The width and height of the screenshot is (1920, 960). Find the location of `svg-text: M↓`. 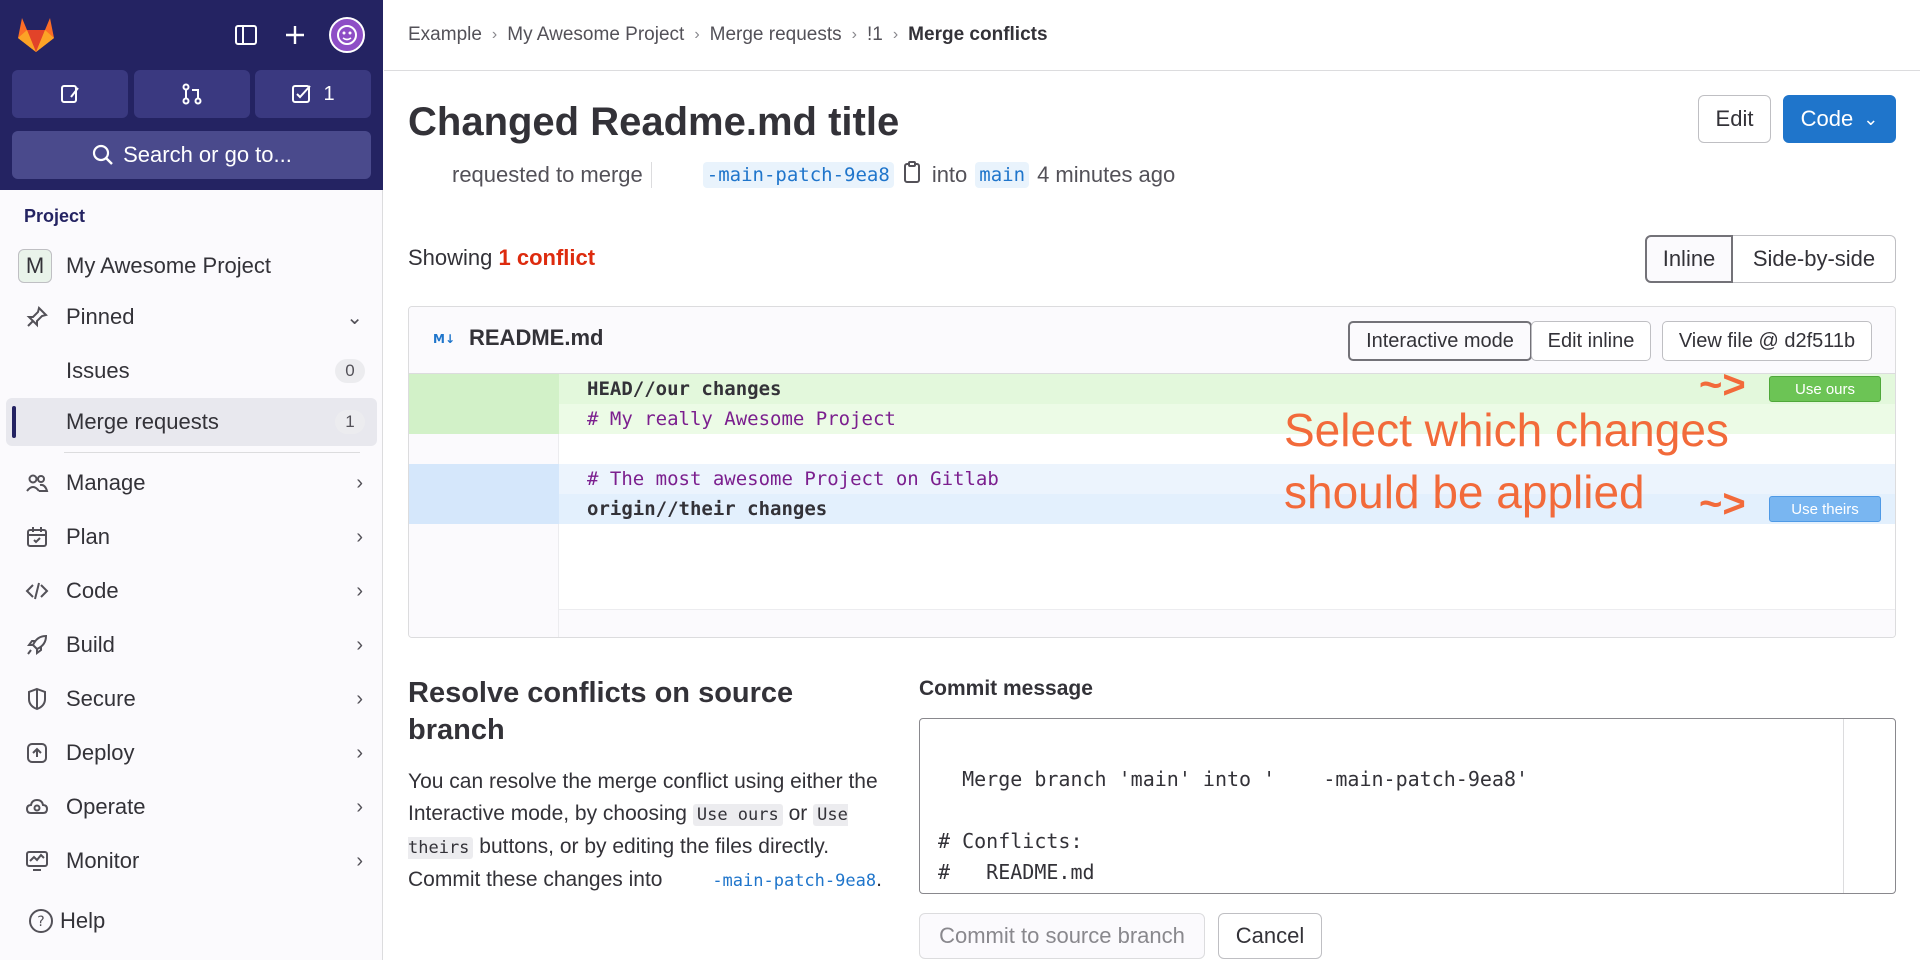

svg-text: M↓ is located at coordinates (444, 339).